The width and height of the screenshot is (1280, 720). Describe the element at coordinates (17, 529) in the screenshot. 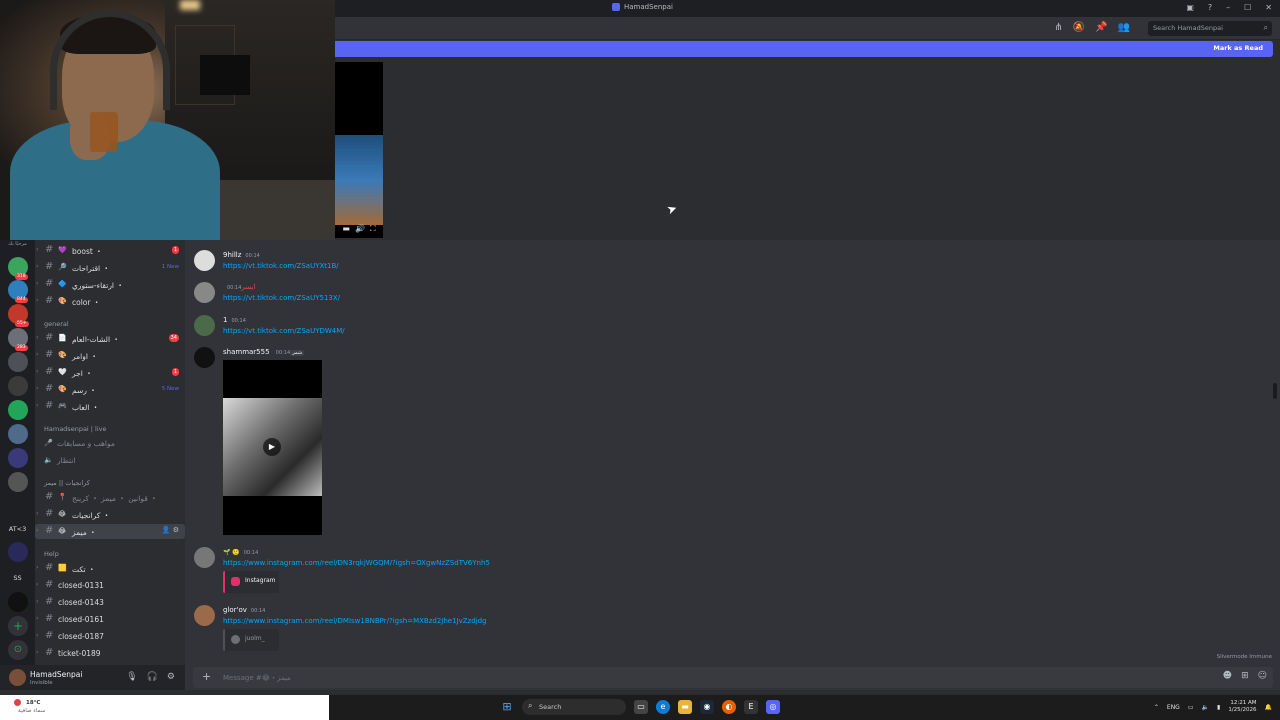

I see `server-label: AT<3` at that location.